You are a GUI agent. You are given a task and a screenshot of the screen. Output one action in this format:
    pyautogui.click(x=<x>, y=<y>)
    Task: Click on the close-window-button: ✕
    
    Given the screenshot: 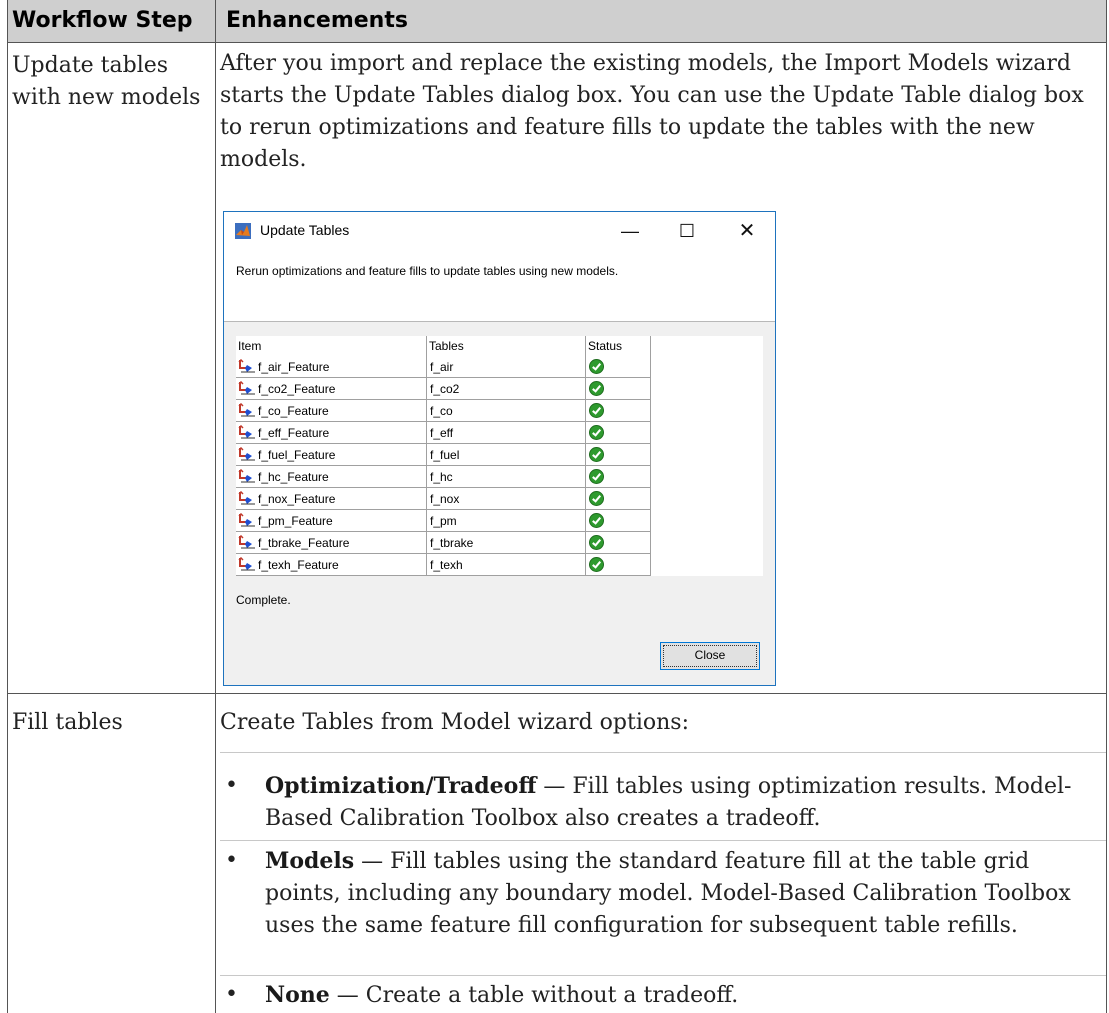 What is the action you would take?
    pyautogui.click(x=747, y=231)
    